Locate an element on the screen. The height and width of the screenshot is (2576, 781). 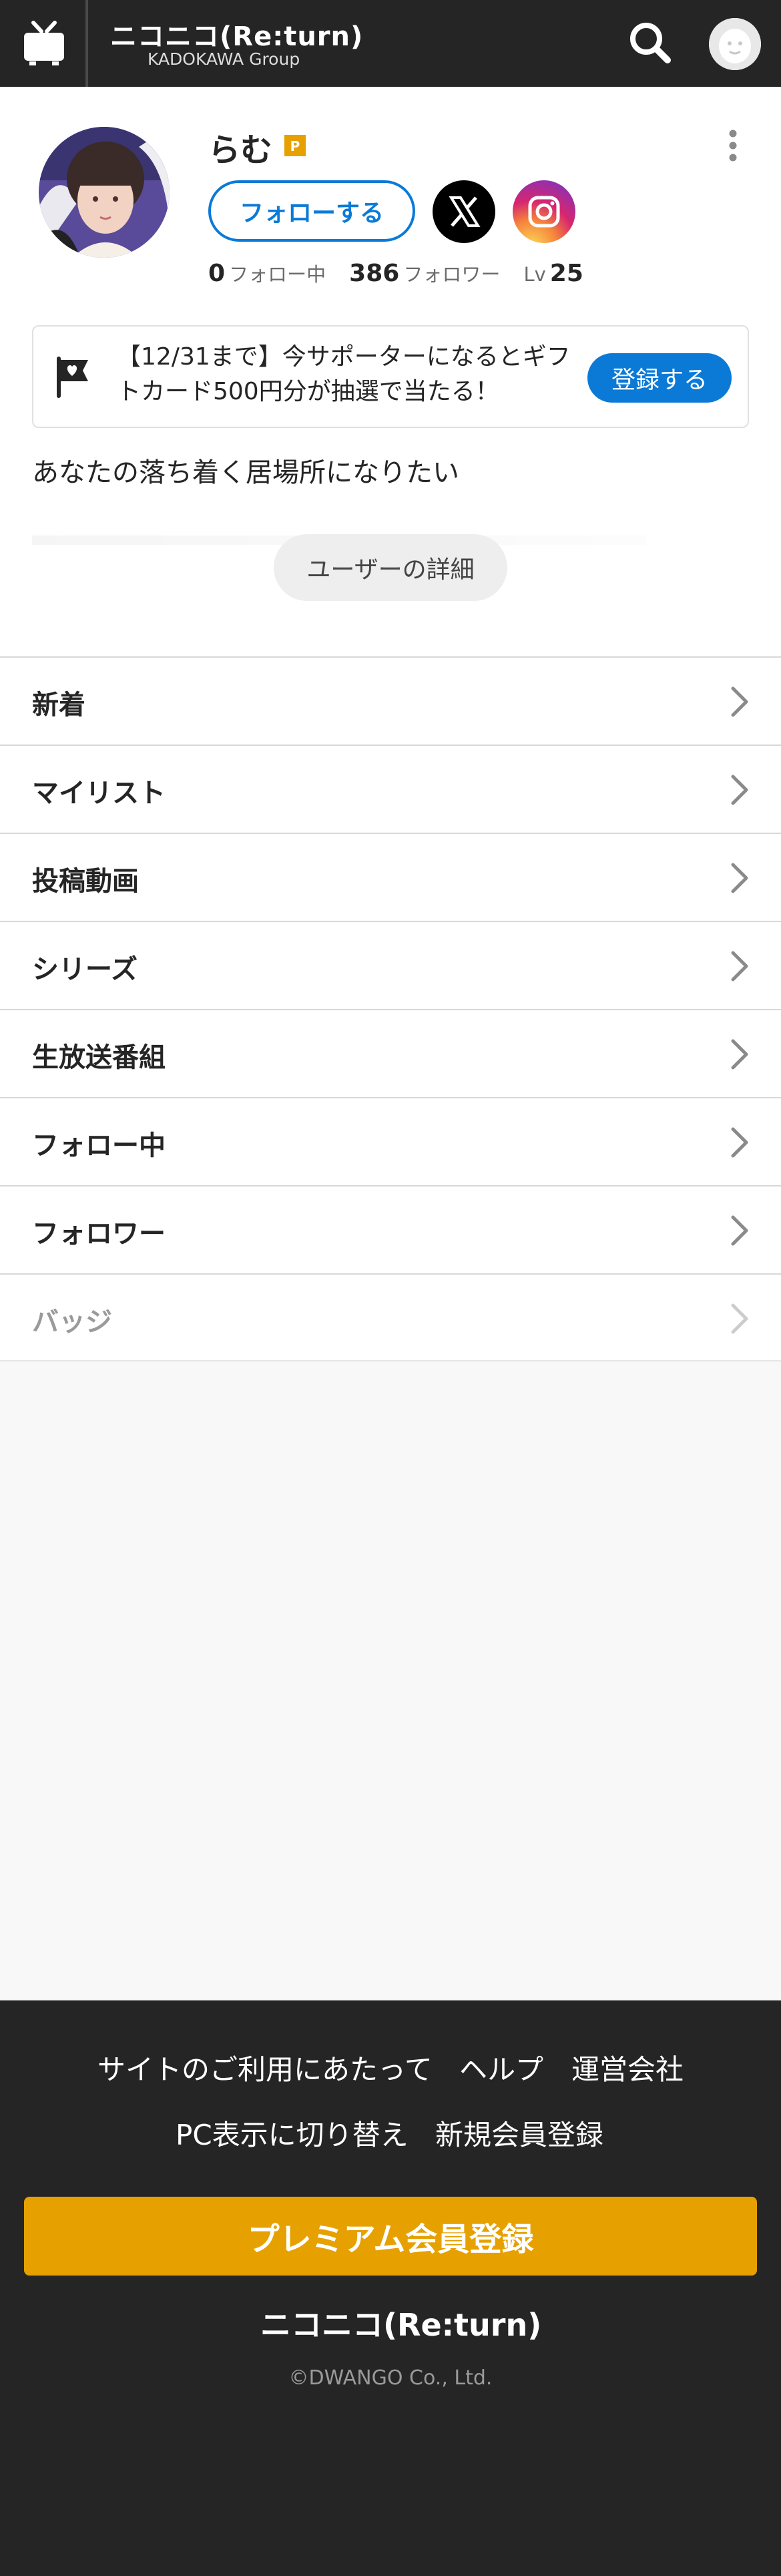
premium-badge-icon: P is located at coordinates (295, 145).